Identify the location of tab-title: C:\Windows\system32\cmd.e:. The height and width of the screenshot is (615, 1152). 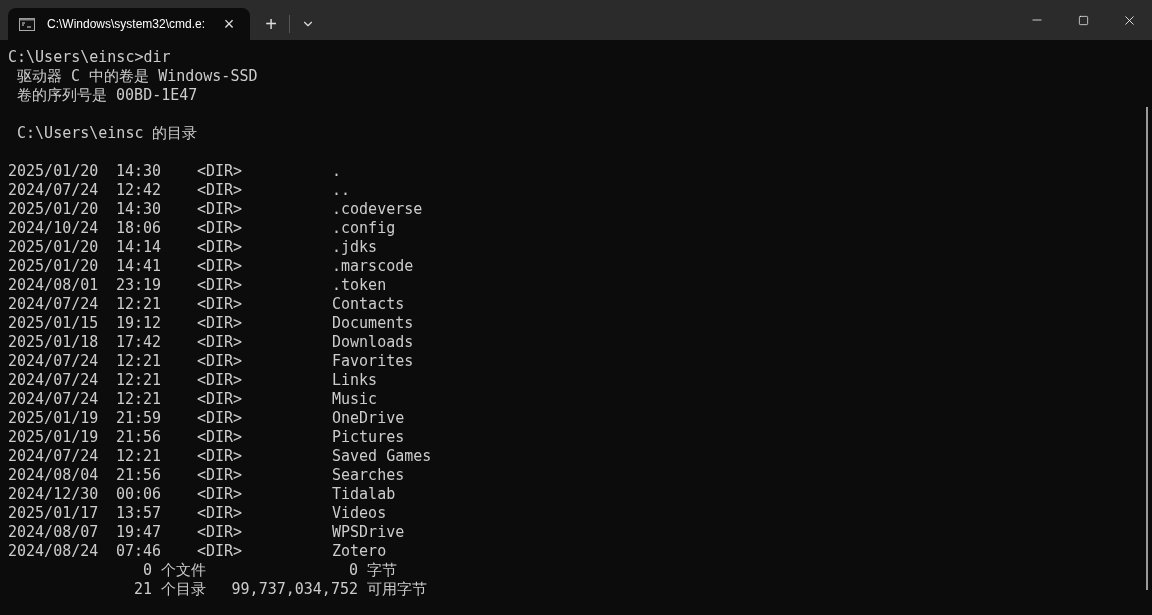
(127, 24).